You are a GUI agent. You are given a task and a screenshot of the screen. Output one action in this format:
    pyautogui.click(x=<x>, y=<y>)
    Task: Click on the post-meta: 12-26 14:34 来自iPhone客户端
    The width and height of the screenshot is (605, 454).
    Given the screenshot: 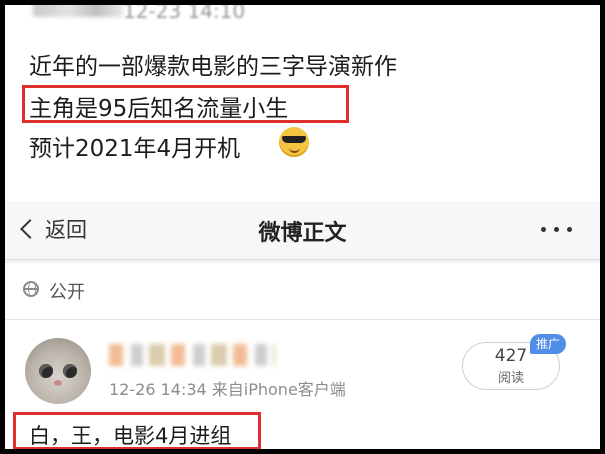 What is the action you would take?
    pyautogui.click(x=227, y=389)
    